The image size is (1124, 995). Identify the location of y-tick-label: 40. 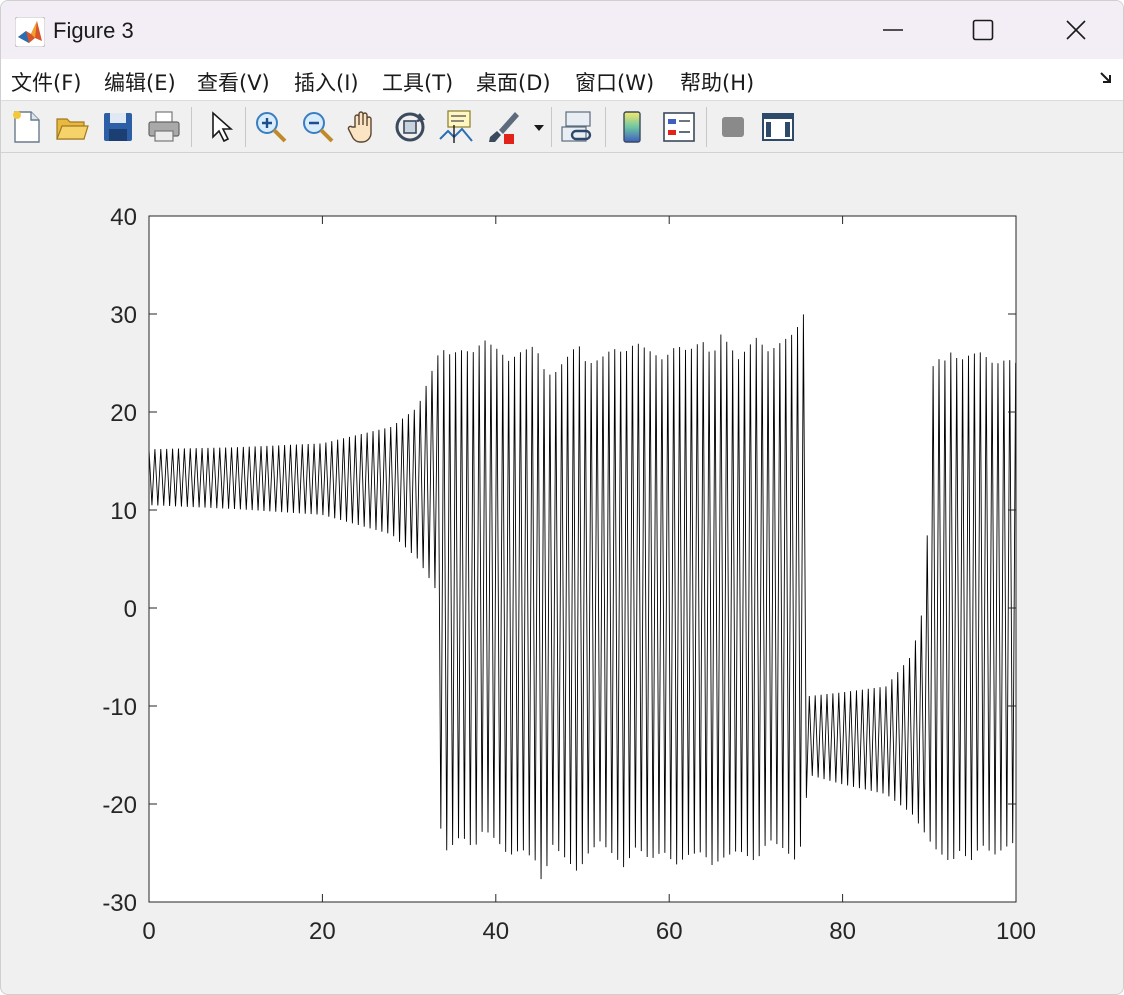
(123, 217).